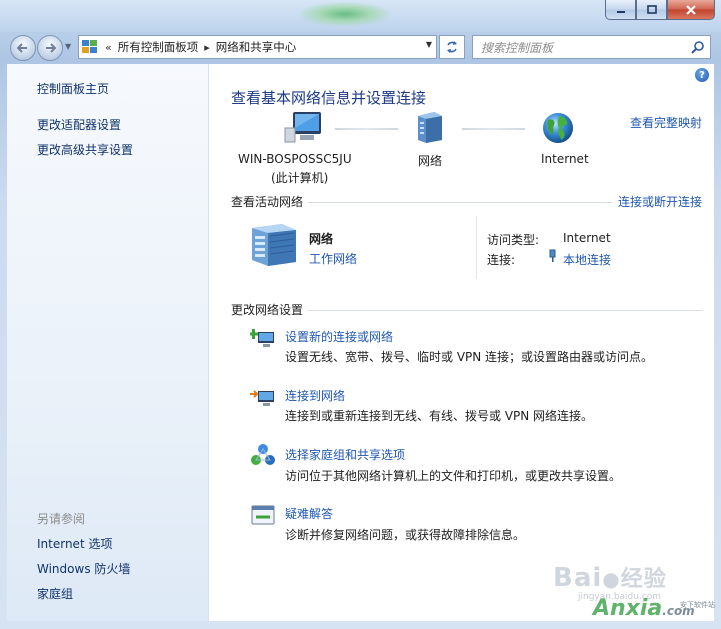  Describe the element at coordinates (666, 122) in the screenshot. I see `view-full-map-link: 查看完整映射` at that location.